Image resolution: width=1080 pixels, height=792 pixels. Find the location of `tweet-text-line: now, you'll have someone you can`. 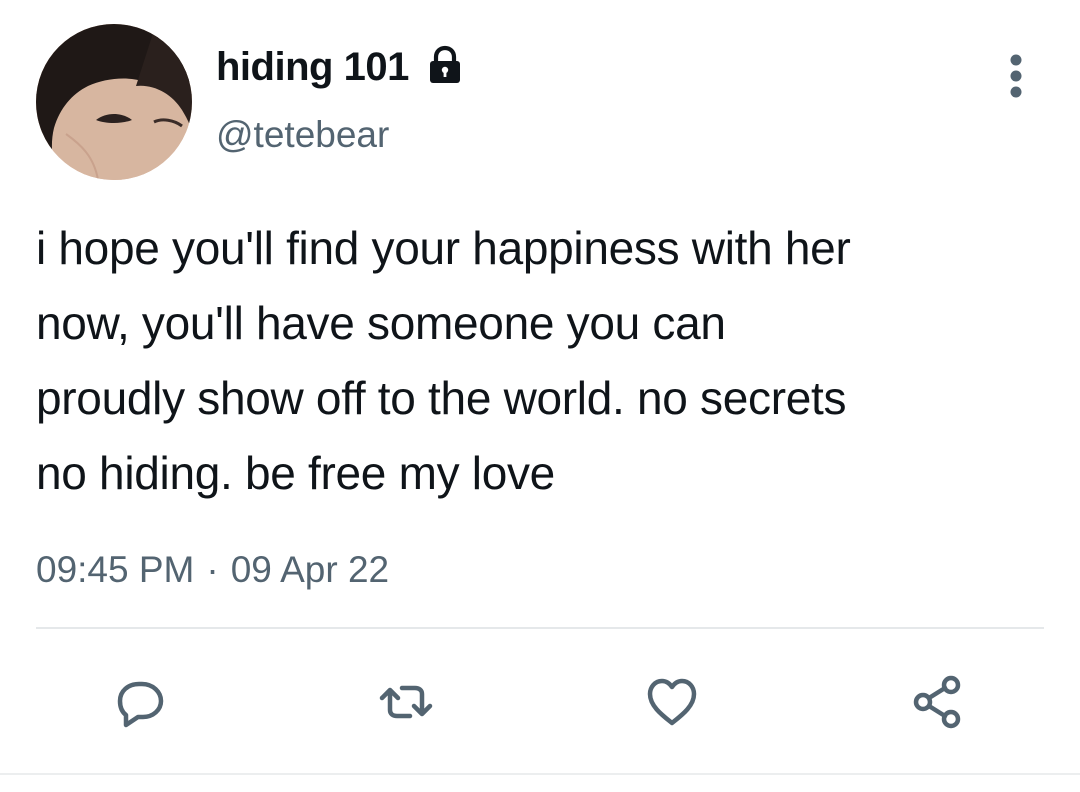

tweet-text-line: now, you'll have someone you can is located at coordinates (381, 323).